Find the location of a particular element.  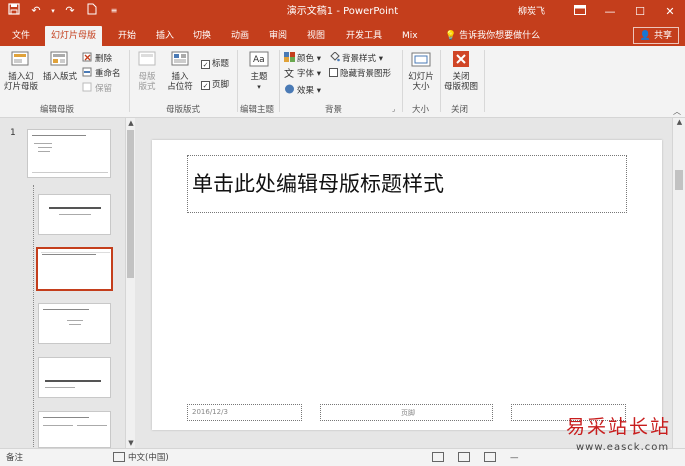

tab-transitions: 切换 is located at coordinates (202, 36).